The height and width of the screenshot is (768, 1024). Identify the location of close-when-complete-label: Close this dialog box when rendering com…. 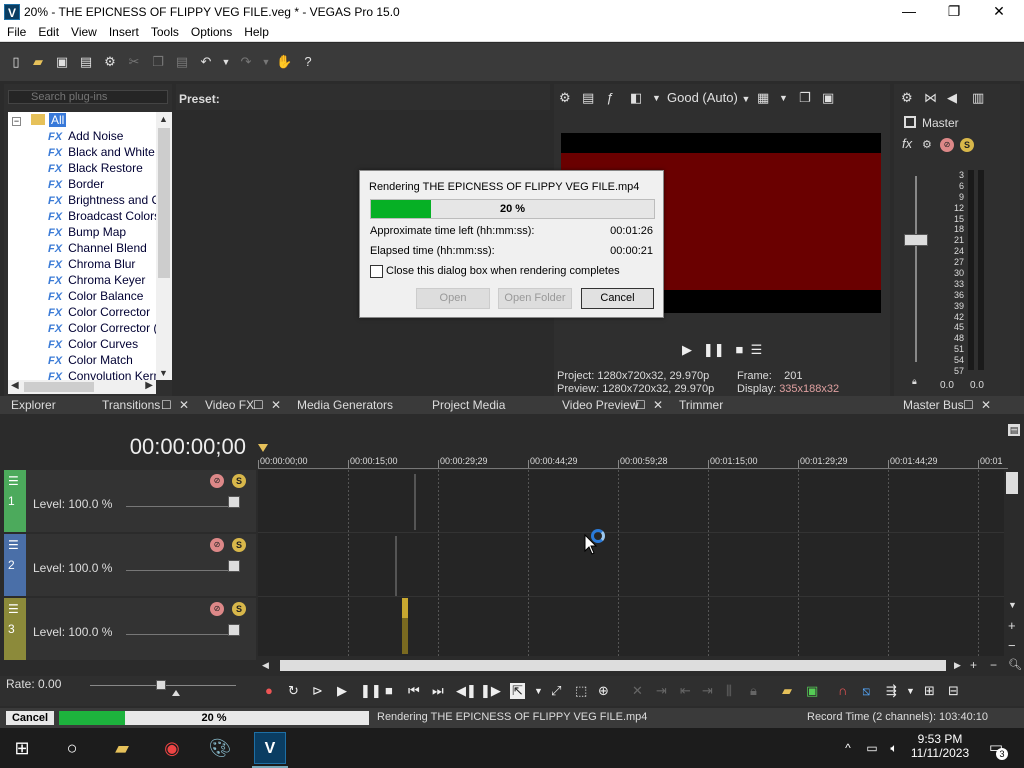
(503, 271).